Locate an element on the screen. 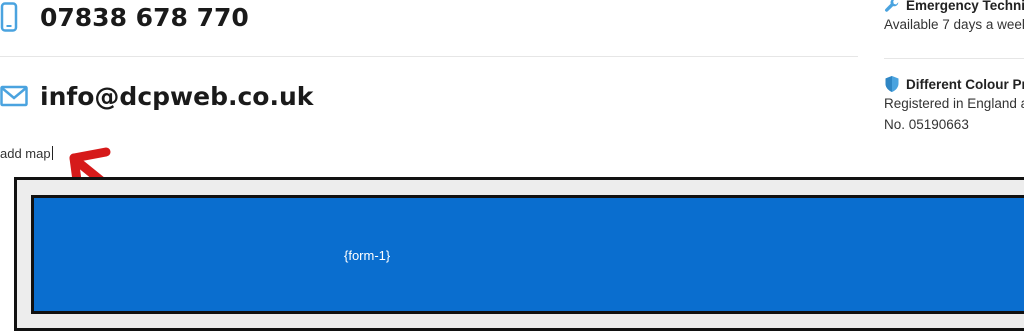 The height and width of the screenshot is (332, 1024). contact-divider is located at coordinates (429, 56).